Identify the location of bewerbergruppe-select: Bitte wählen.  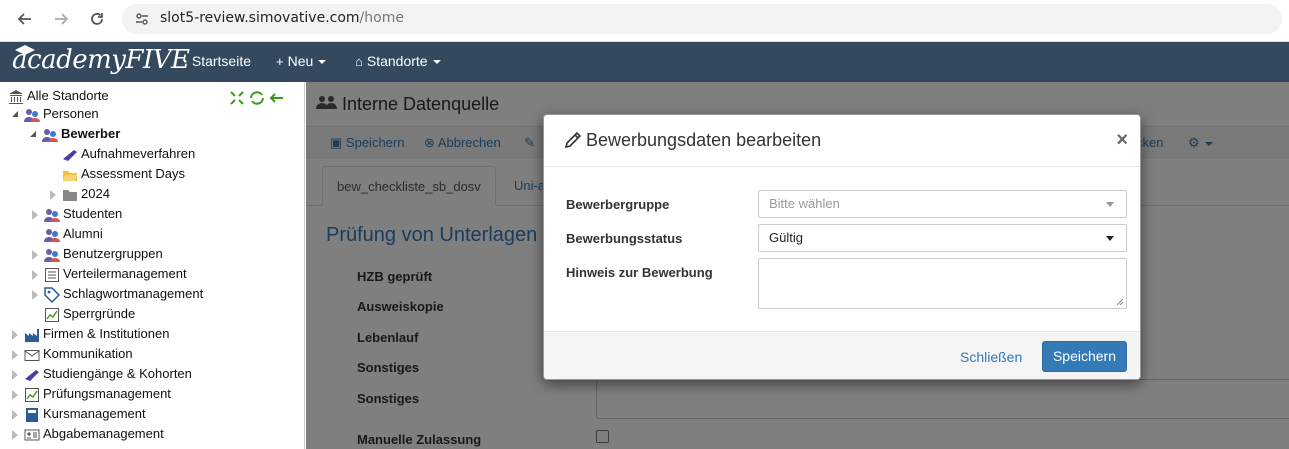
(942, 204).